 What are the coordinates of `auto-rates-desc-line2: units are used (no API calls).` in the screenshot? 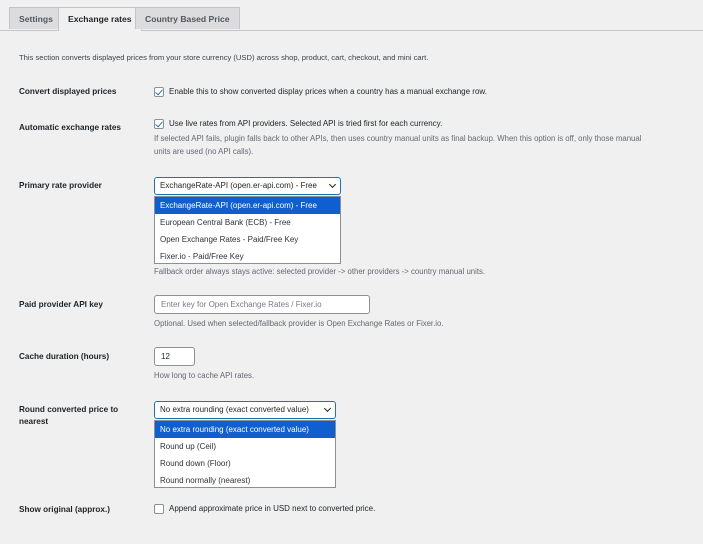 It's located at (204, 151).